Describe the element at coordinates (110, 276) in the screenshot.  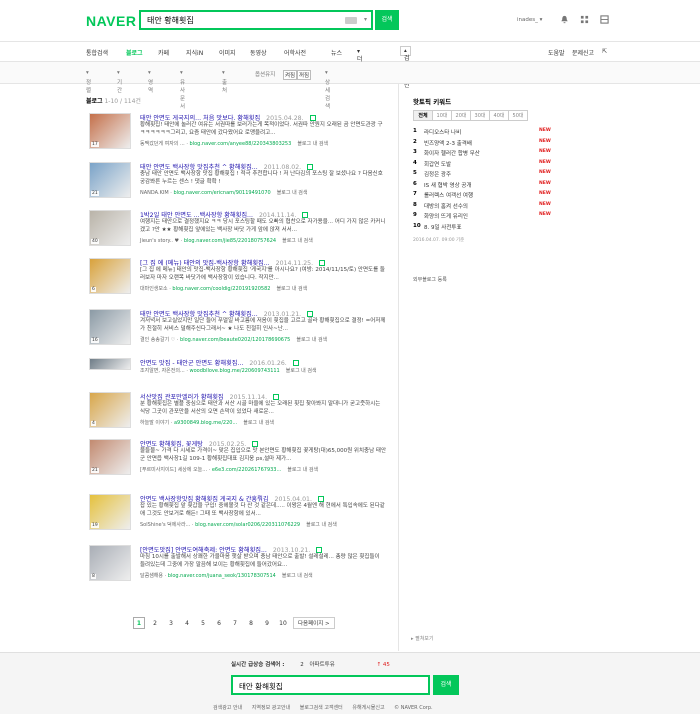
I see `result-thumbnail: 6` at that location.